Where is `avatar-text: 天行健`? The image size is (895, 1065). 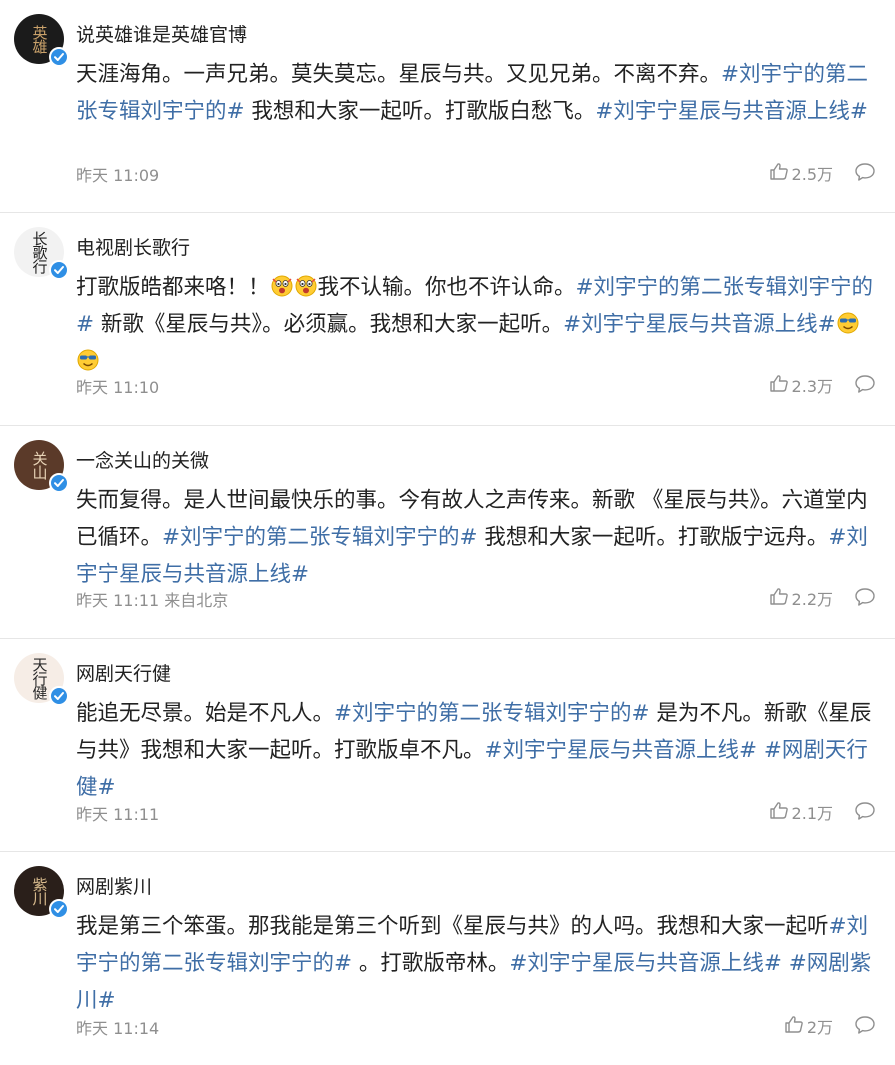 avatar-text: 天行健 is located at coordinates (39, 678).